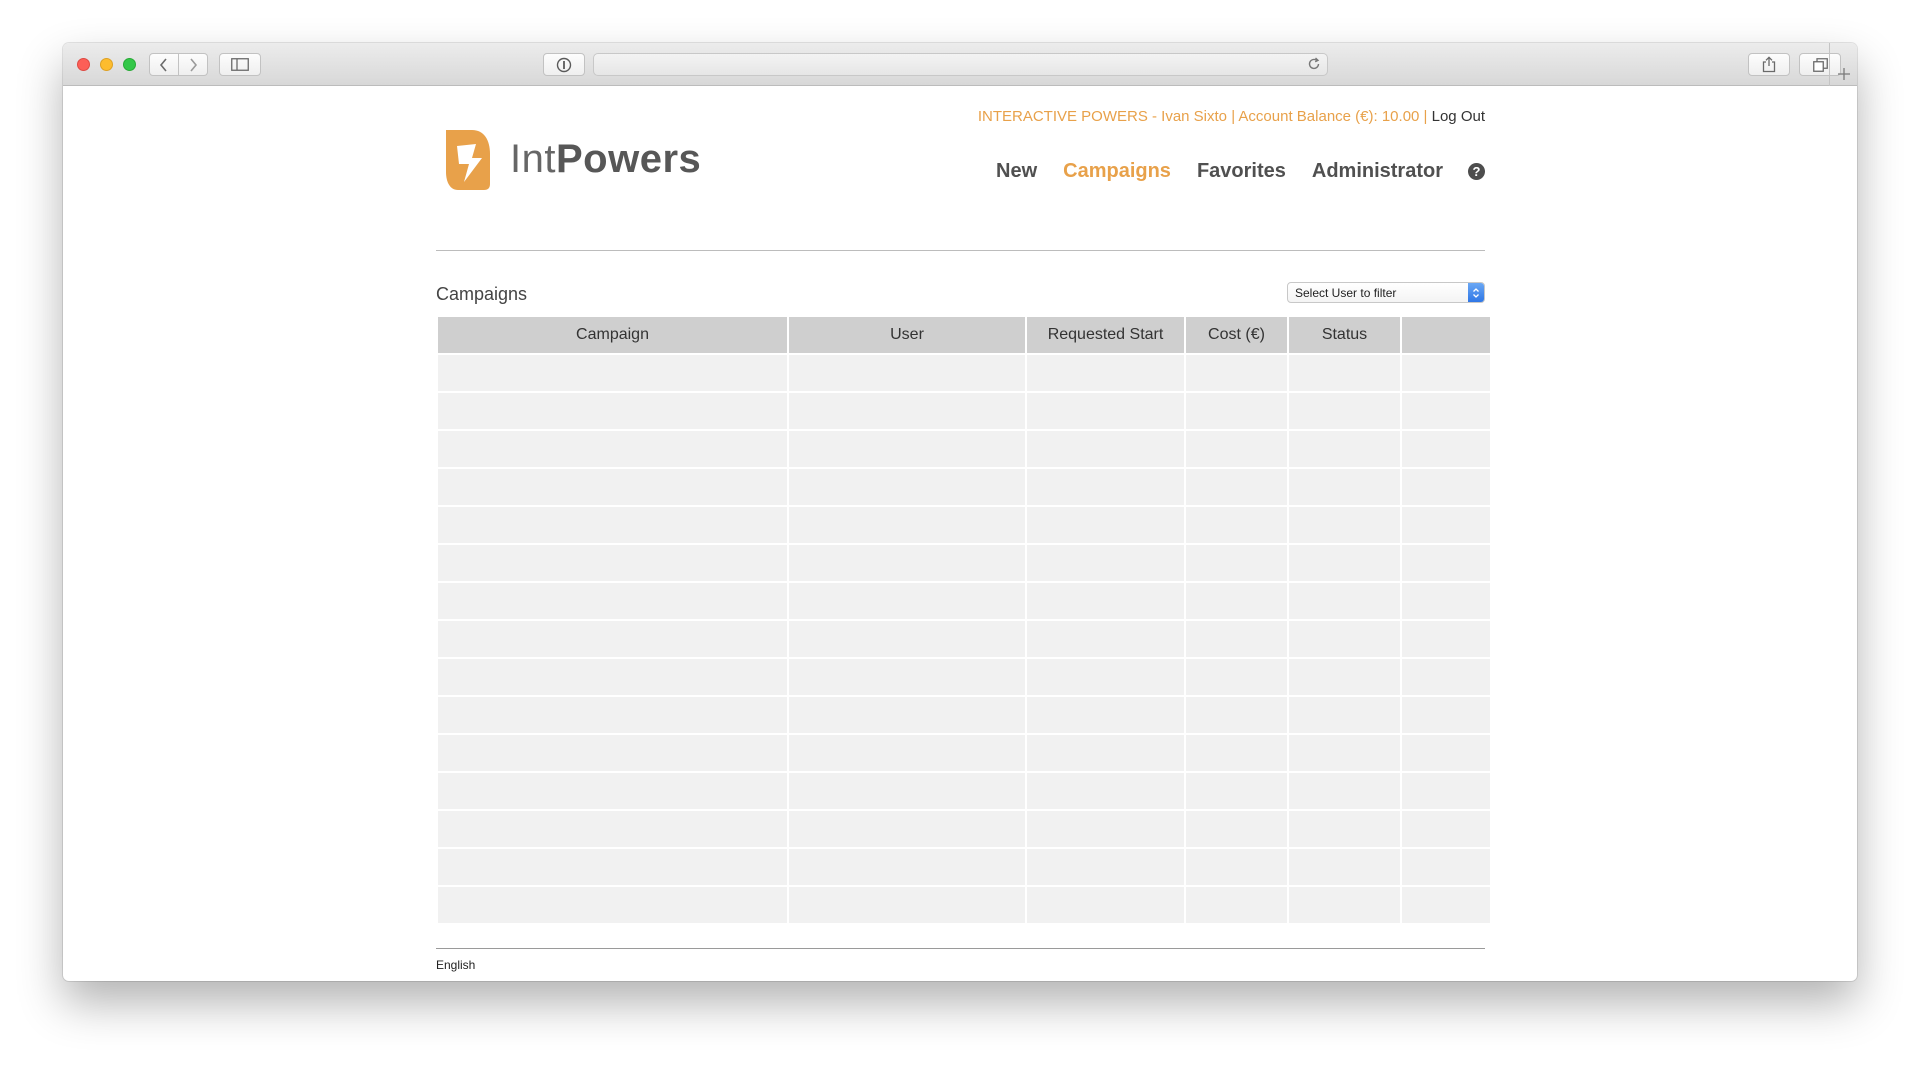 The image size is (1920, 1080). Describe the element at coordinates (1769, 64) in the screenshot. I see `share-button` at that location.